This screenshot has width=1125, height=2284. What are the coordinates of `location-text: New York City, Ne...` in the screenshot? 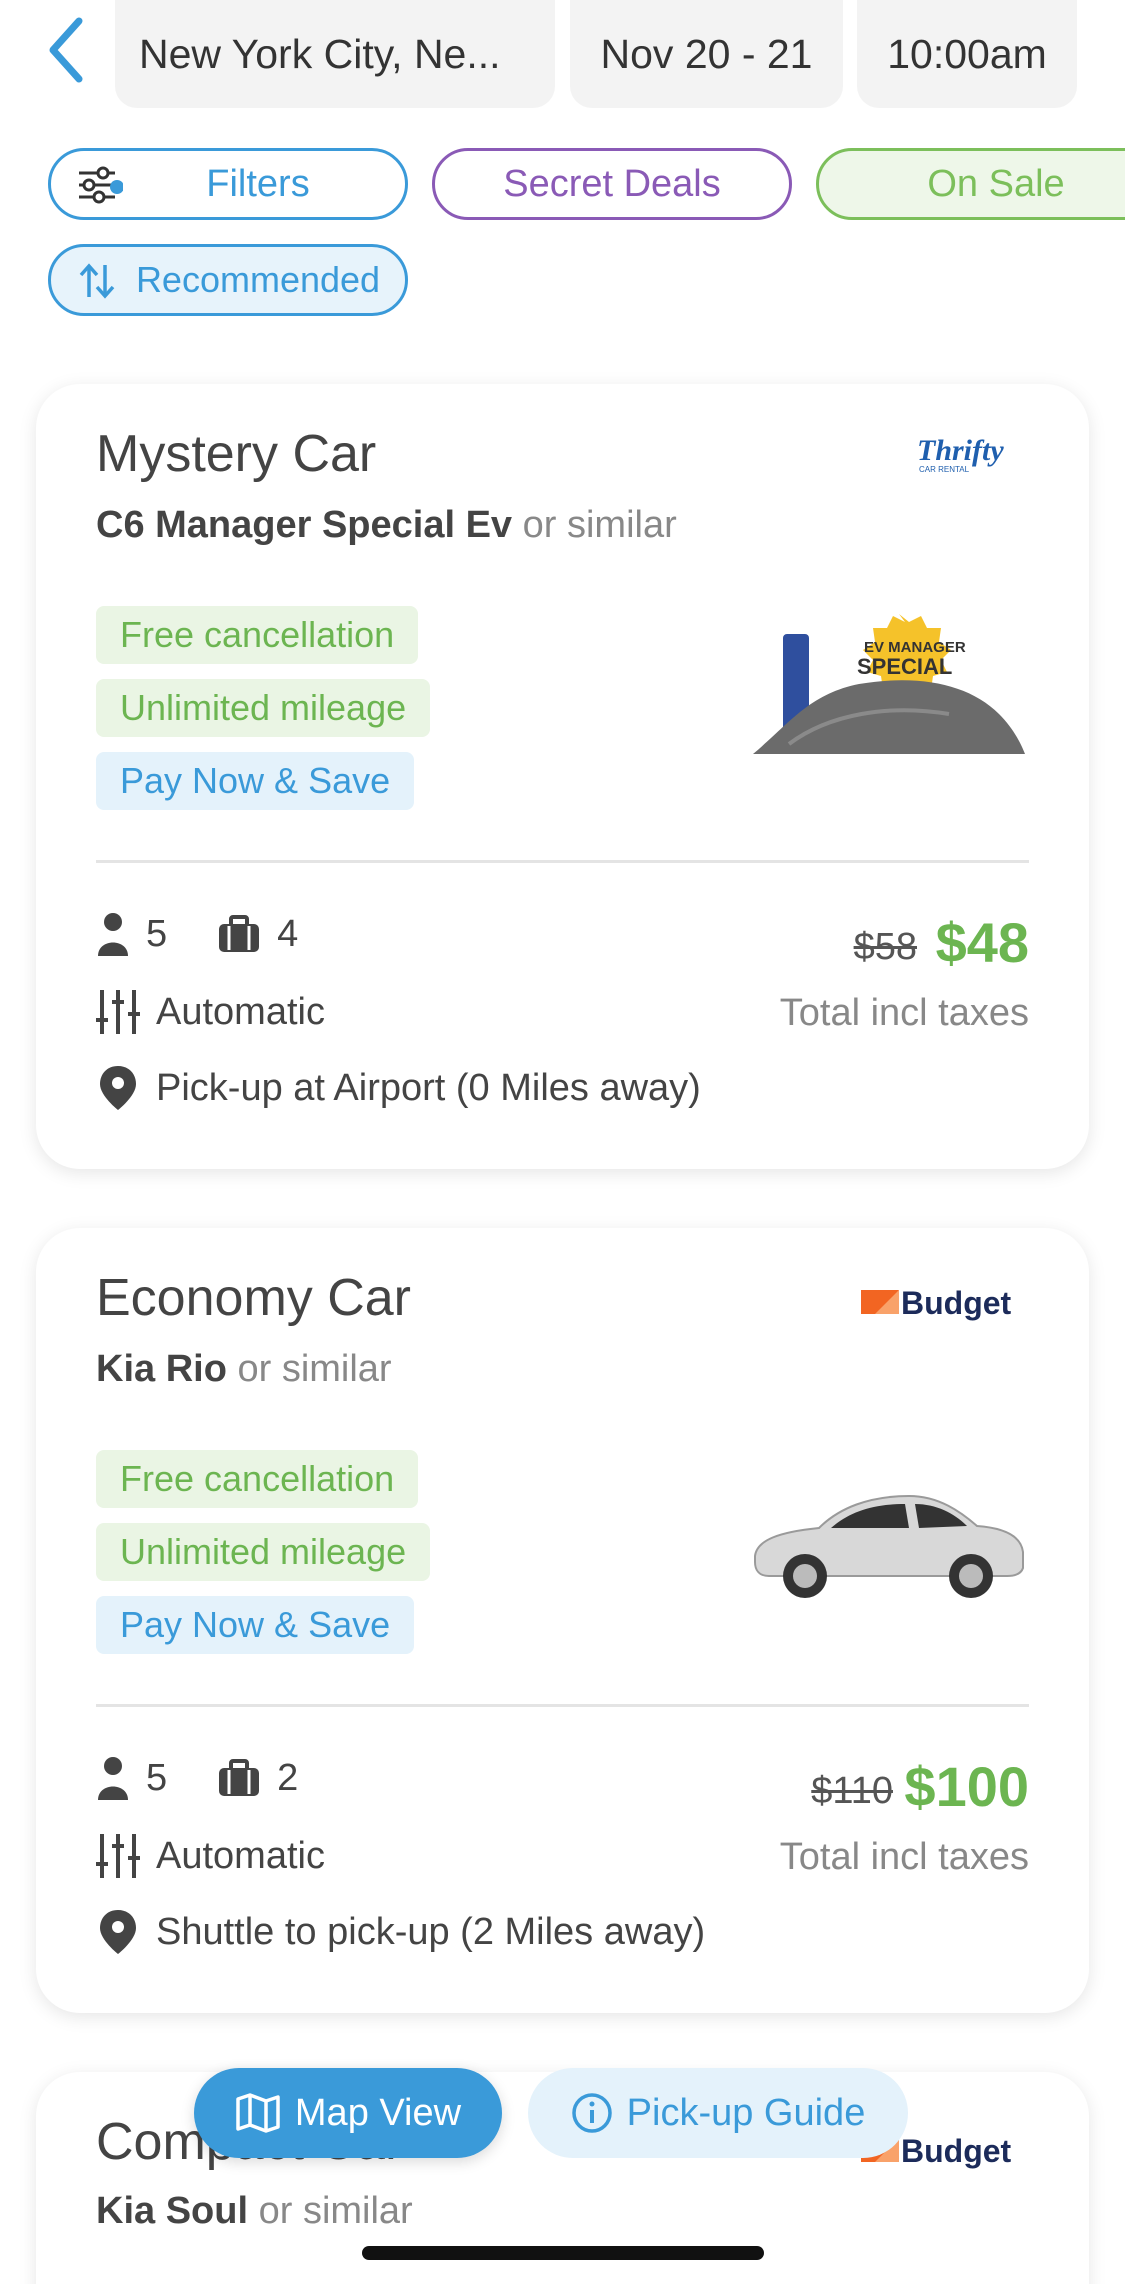 It's located at (320, 53).